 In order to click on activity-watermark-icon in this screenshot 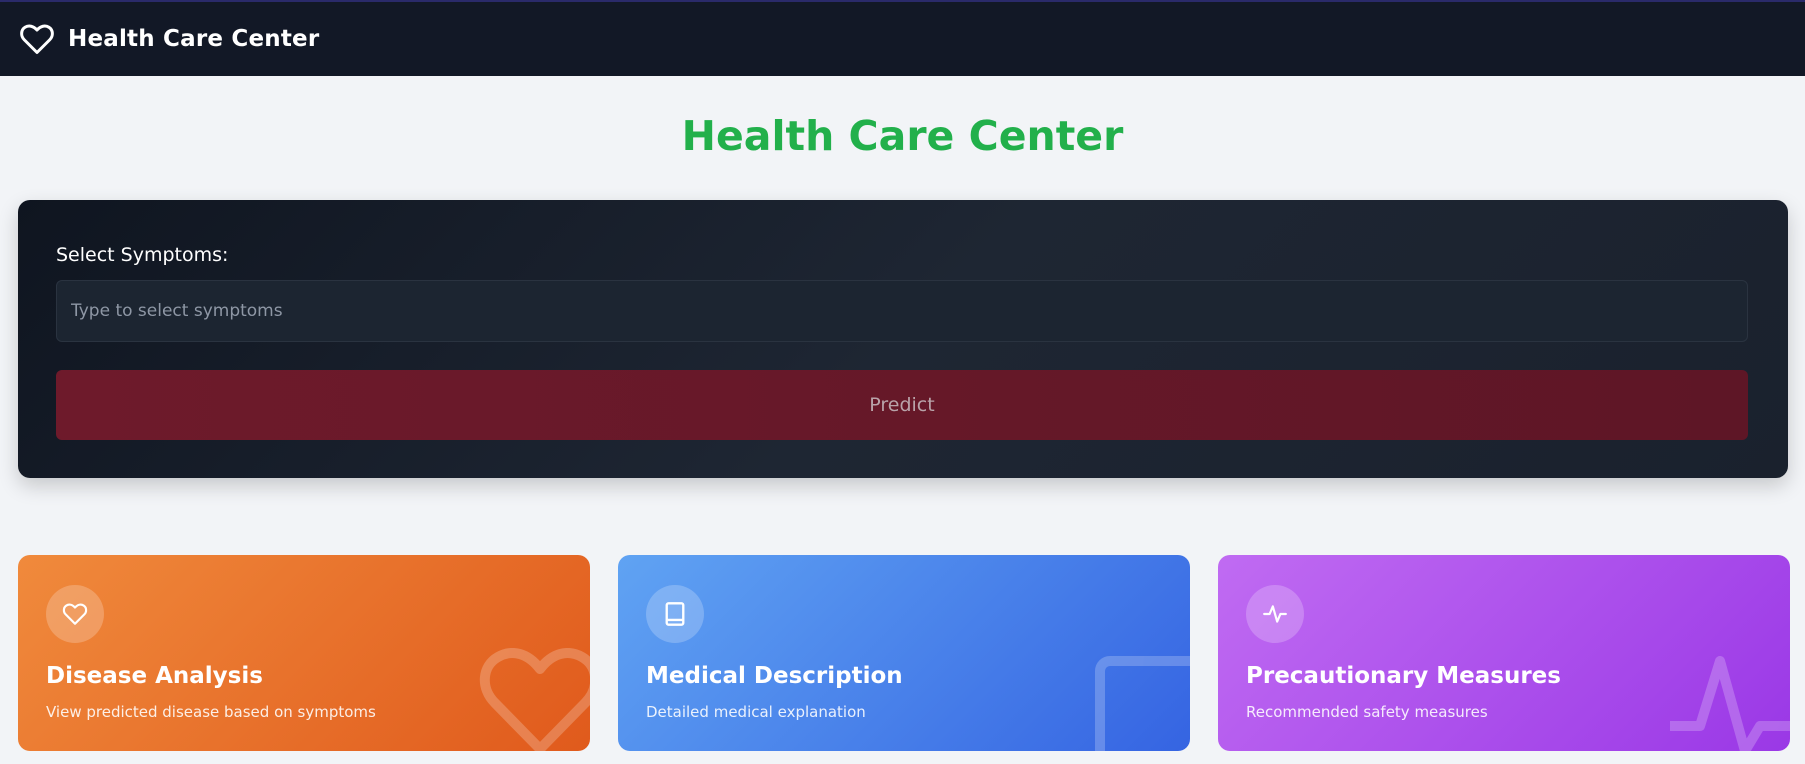, I will do `click(1730, 703)`.